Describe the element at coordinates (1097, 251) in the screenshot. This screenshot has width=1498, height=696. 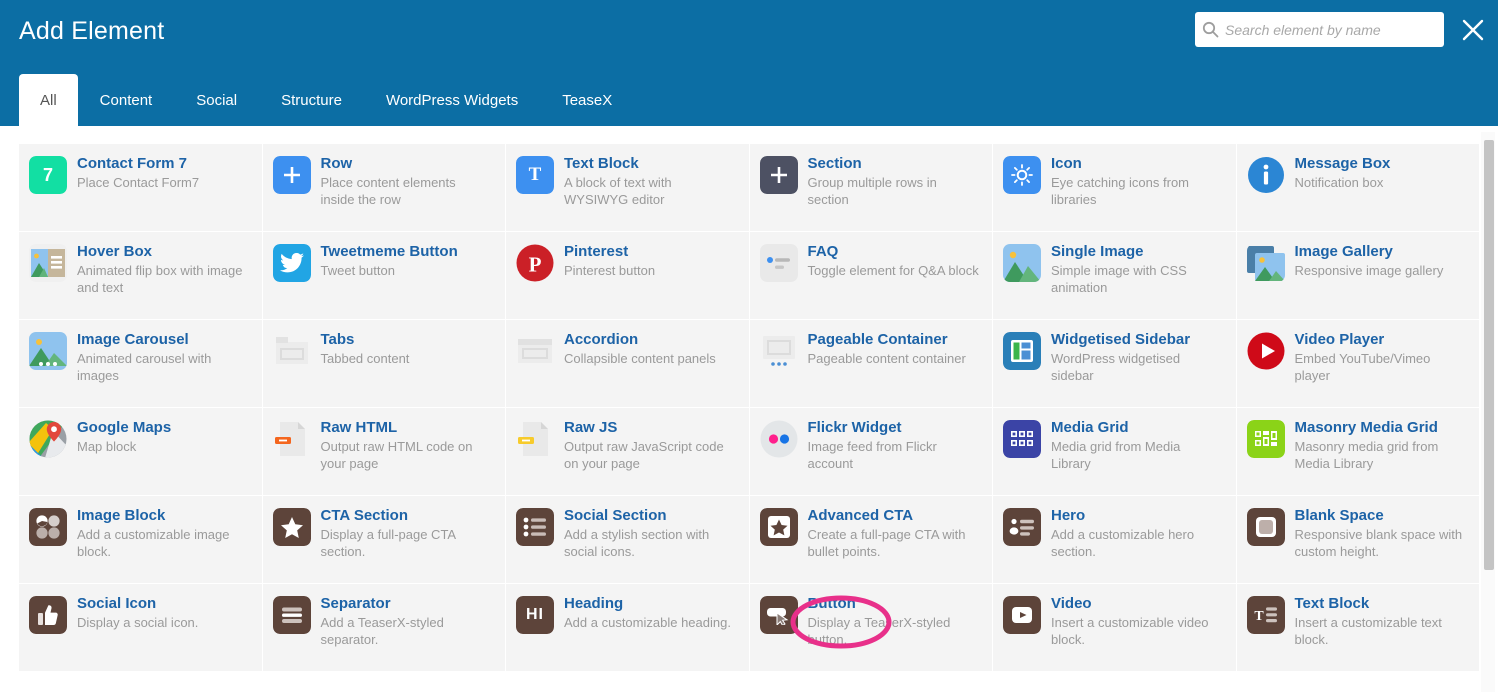
I see `element-card-title: Single Image` at that location.